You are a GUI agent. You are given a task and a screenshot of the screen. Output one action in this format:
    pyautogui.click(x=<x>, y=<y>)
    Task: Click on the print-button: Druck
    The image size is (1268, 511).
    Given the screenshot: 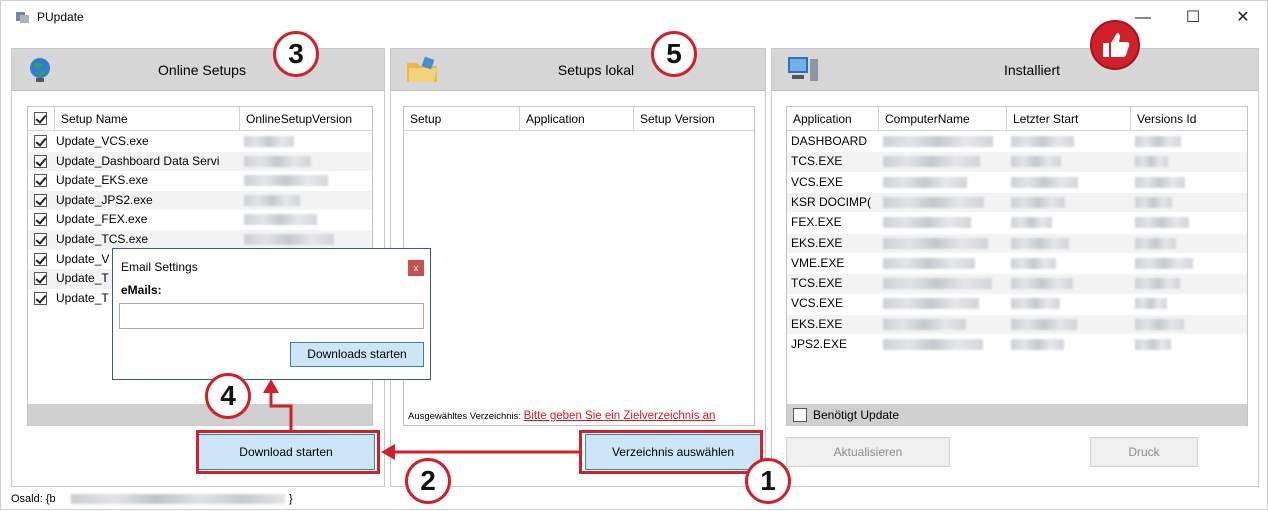 What is the action you would take?
    pyautogui.click(x=1144, y=452)
    